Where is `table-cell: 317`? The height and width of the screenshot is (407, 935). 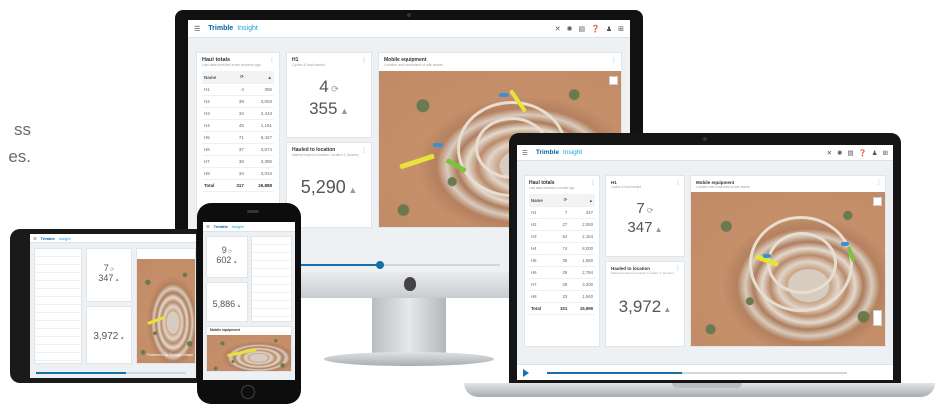 table-cell: 317 is located at coordinates (236, 185).